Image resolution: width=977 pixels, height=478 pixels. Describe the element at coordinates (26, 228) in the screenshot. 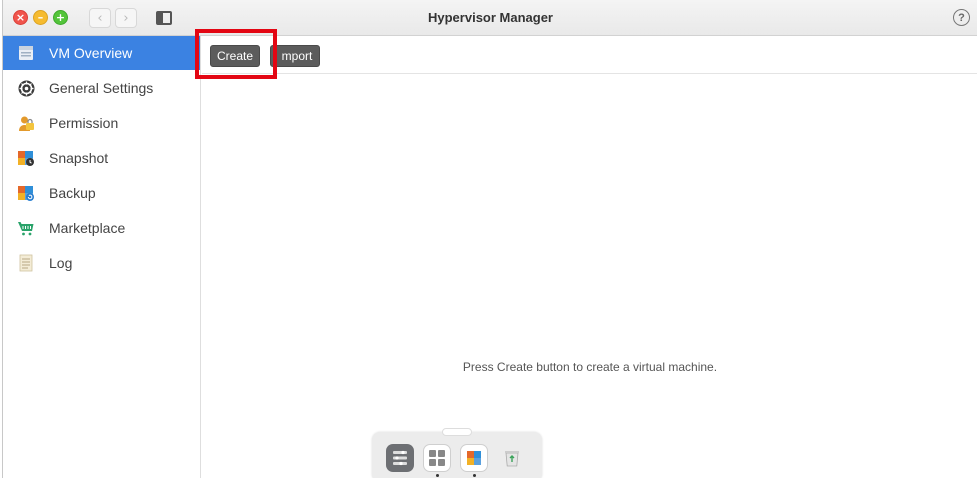

I see `cart-icon` at that location.